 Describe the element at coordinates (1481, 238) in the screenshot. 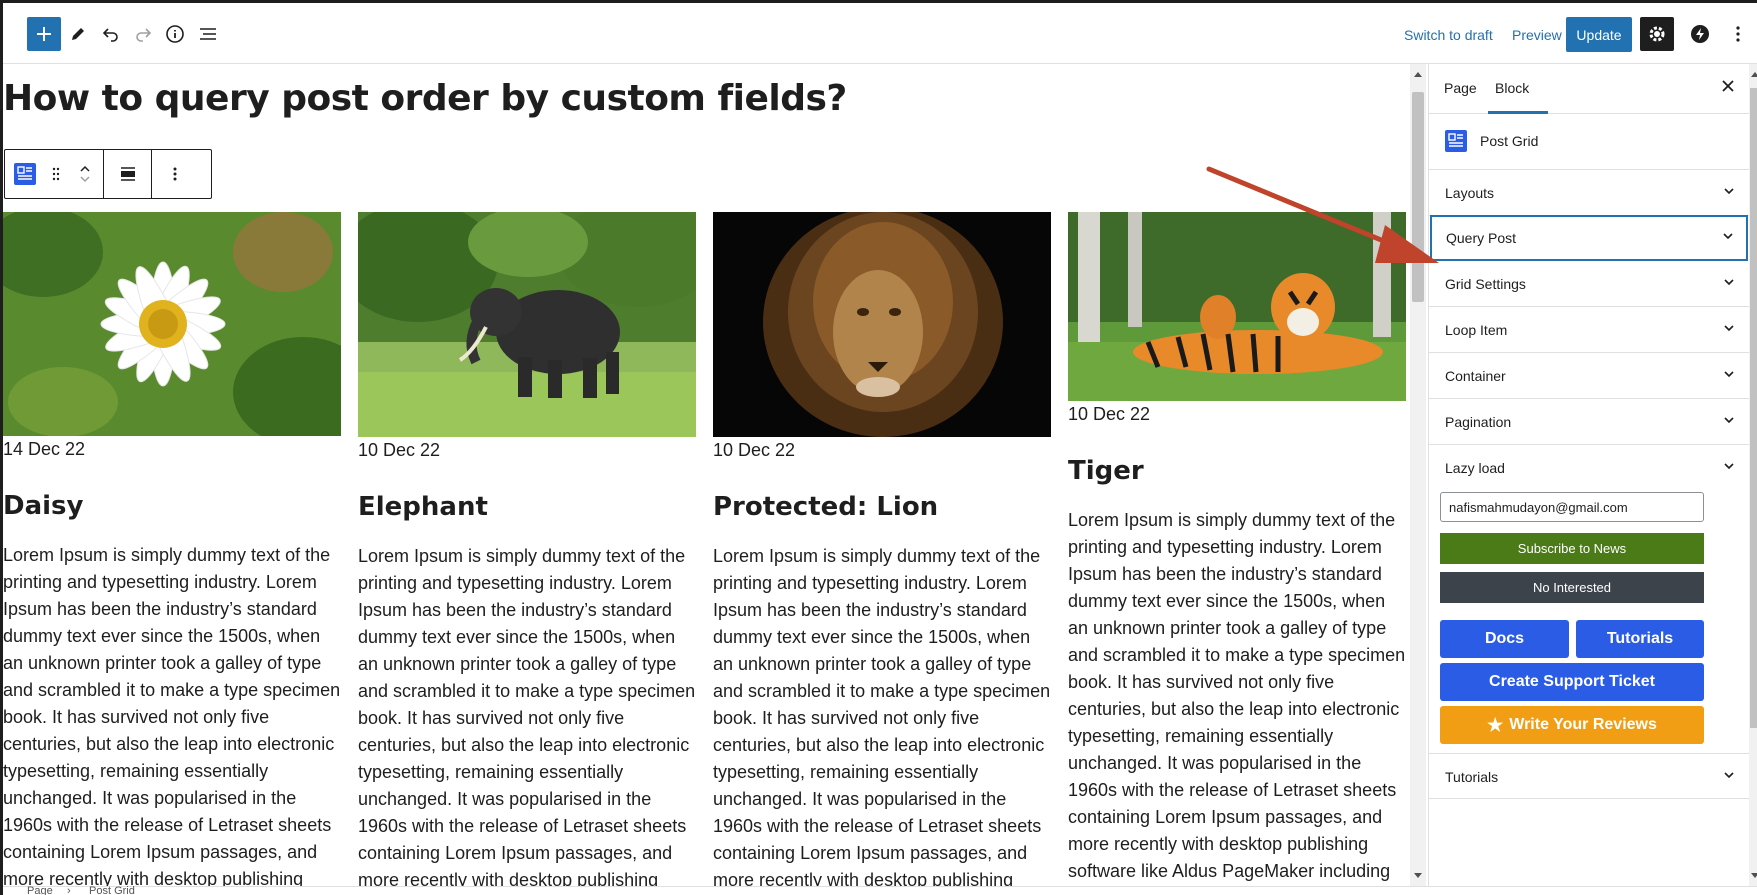

I see `panel-label: Query Post` at that location.